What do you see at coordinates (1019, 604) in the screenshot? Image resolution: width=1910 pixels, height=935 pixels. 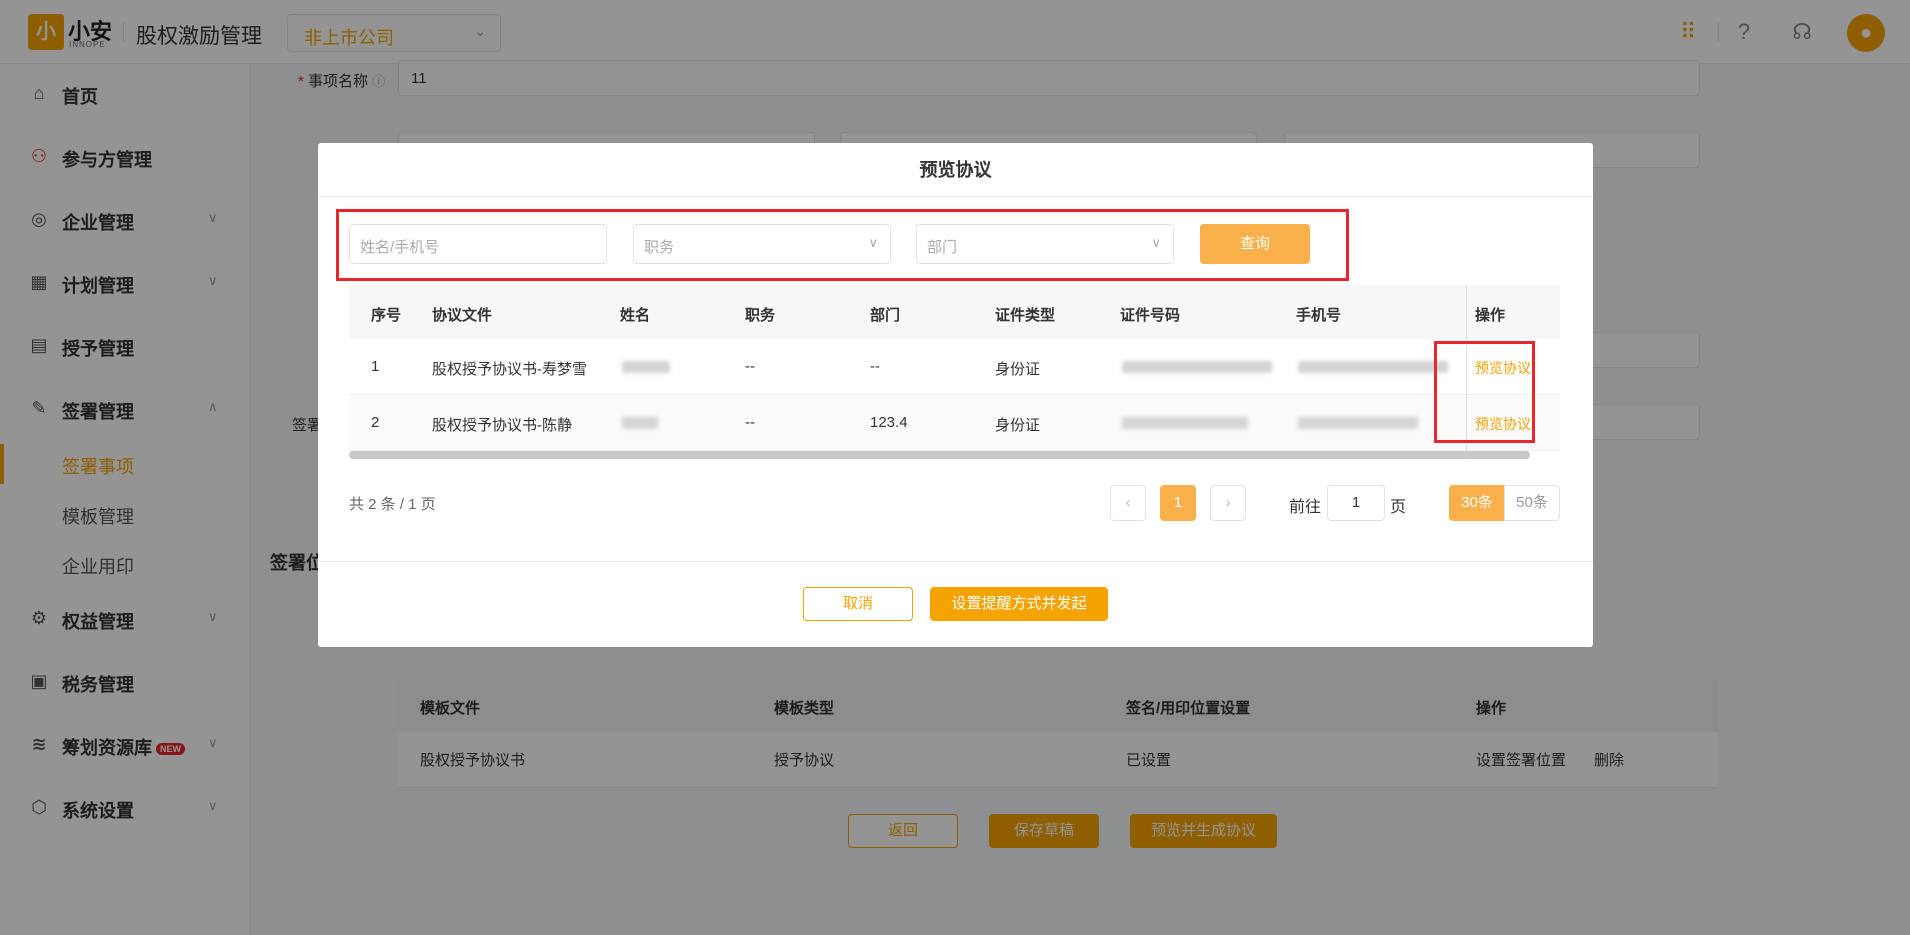 I see `set-reminder-and-launch-button: 设置提醒方式并发起` at bounding box center [1019, 604].